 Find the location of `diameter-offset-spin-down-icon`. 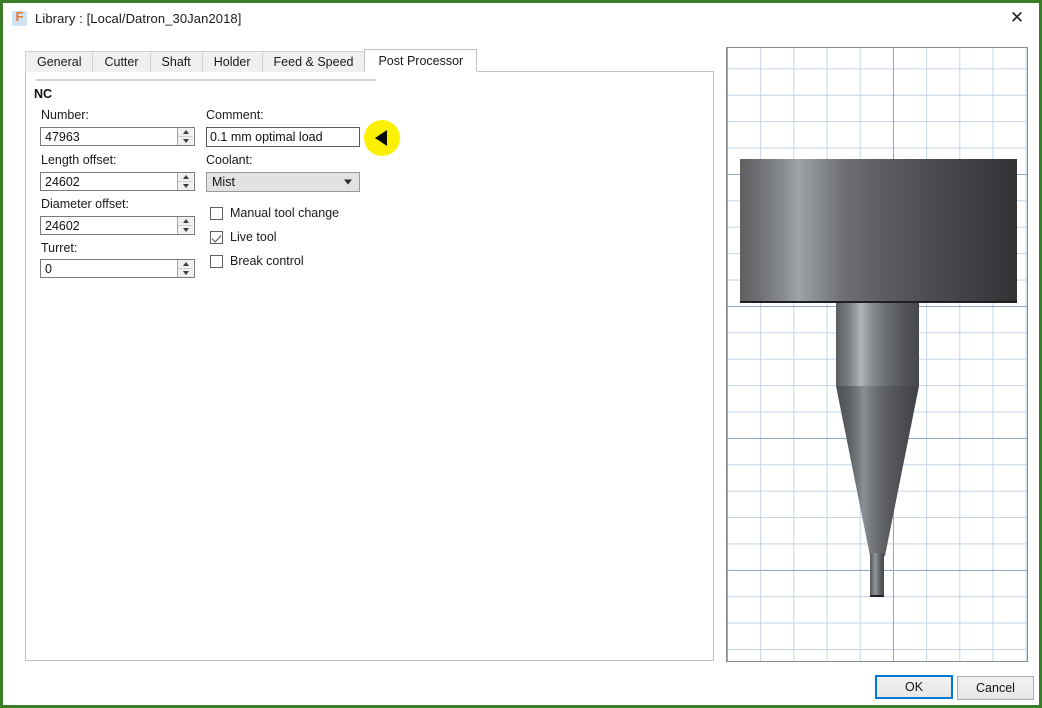

diameter-offset-spin-down-icon is located at coordinates (185, 230).